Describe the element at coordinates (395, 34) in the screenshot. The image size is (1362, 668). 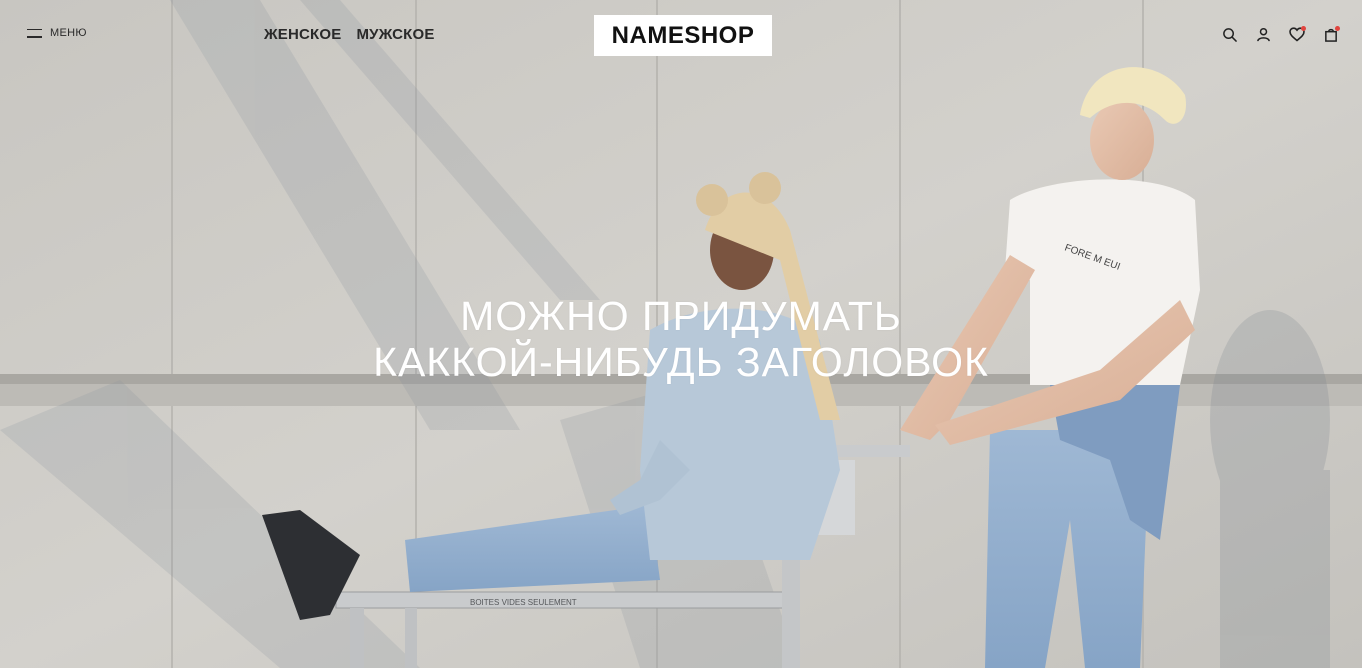
I see `nav-men-link: МУЖСКОЕ` at that location.